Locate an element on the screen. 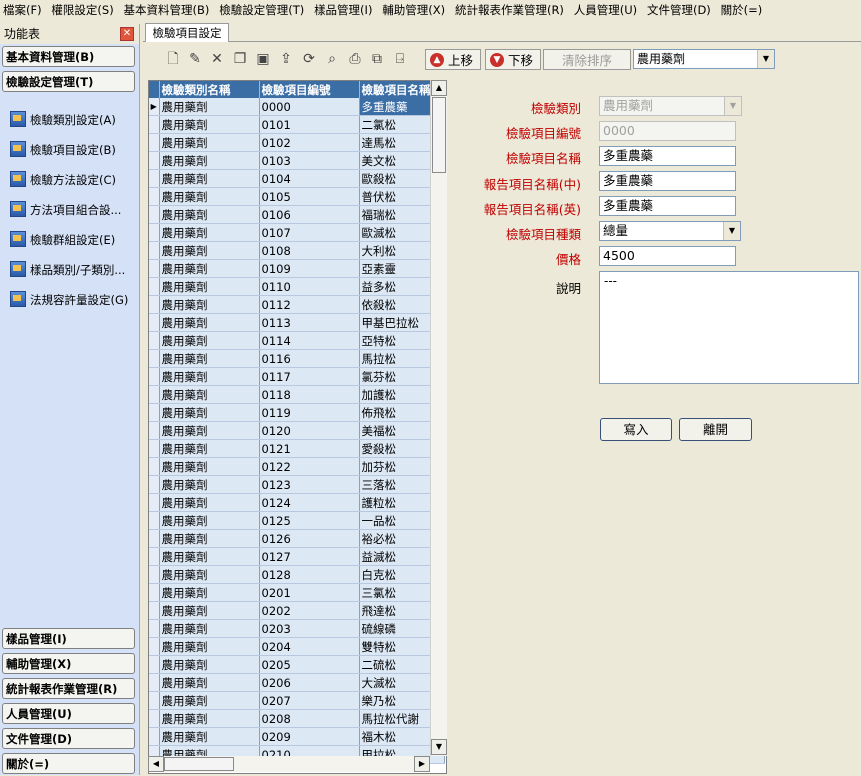  table-row: 農用藥劑 0119 佈飛松 is located at coordinates (297, 412).